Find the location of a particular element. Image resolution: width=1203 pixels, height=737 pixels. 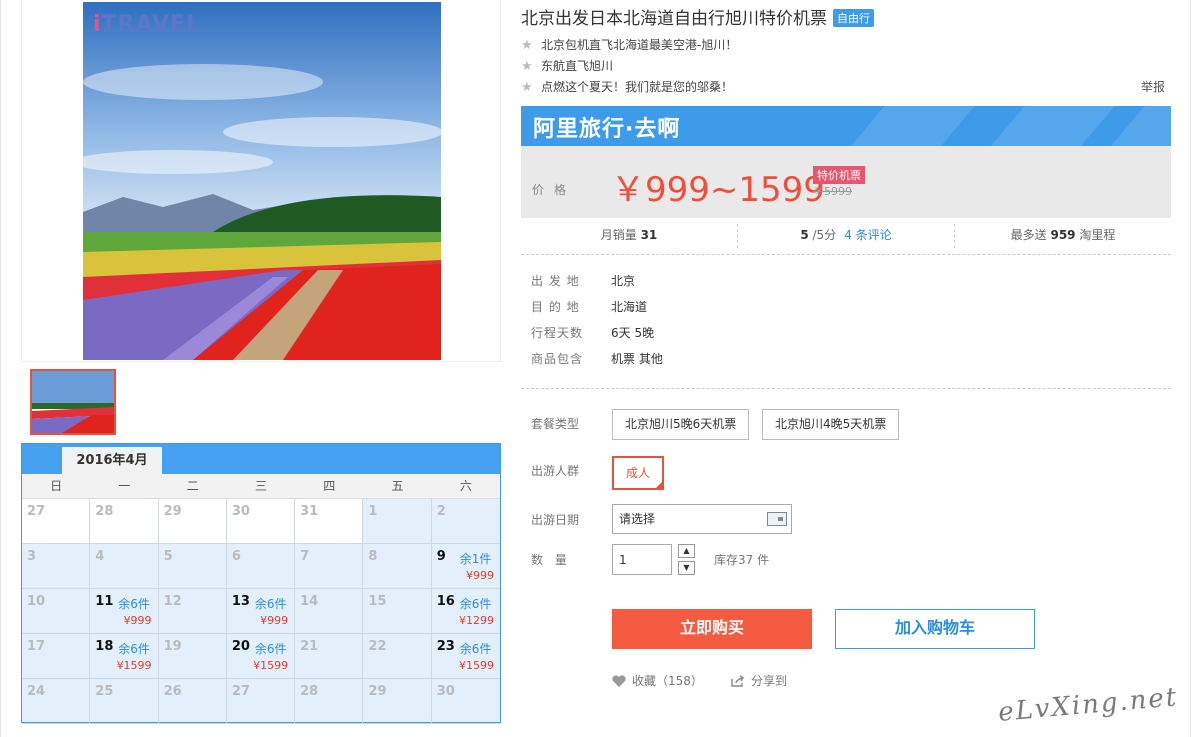

calendar-day: 18 余6件 ¥1599 is located at coordinates (124, 656).